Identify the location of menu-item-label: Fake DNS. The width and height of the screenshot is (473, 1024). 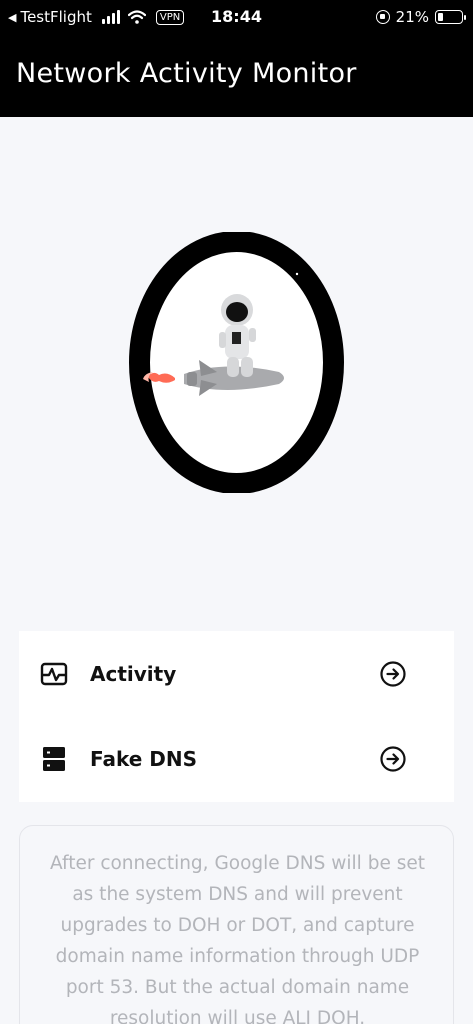
(144, 759).